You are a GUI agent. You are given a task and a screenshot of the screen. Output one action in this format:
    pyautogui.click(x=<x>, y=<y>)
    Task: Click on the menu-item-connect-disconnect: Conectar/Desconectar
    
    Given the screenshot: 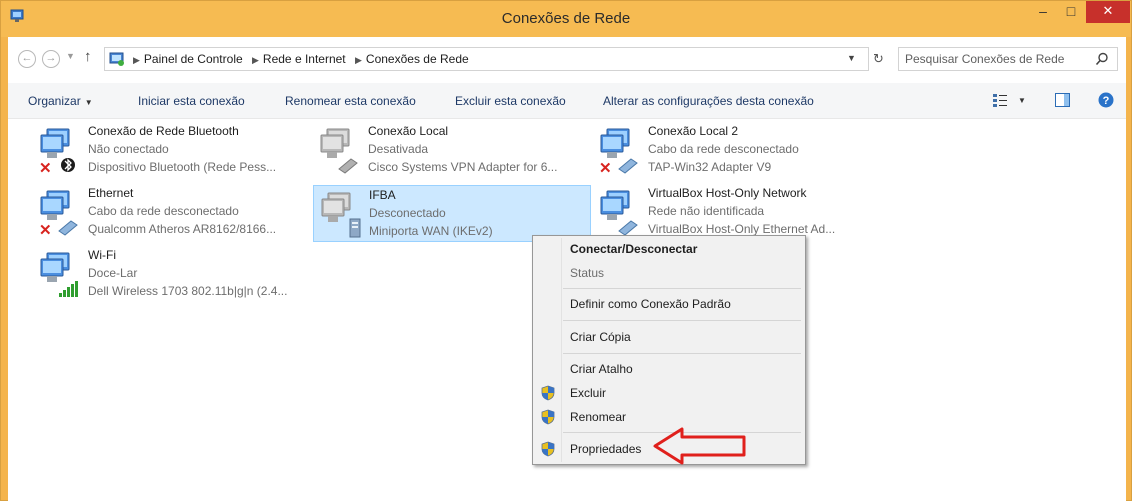 What is the action you would take?
    pyautogui.click(x=669, y=249)
    